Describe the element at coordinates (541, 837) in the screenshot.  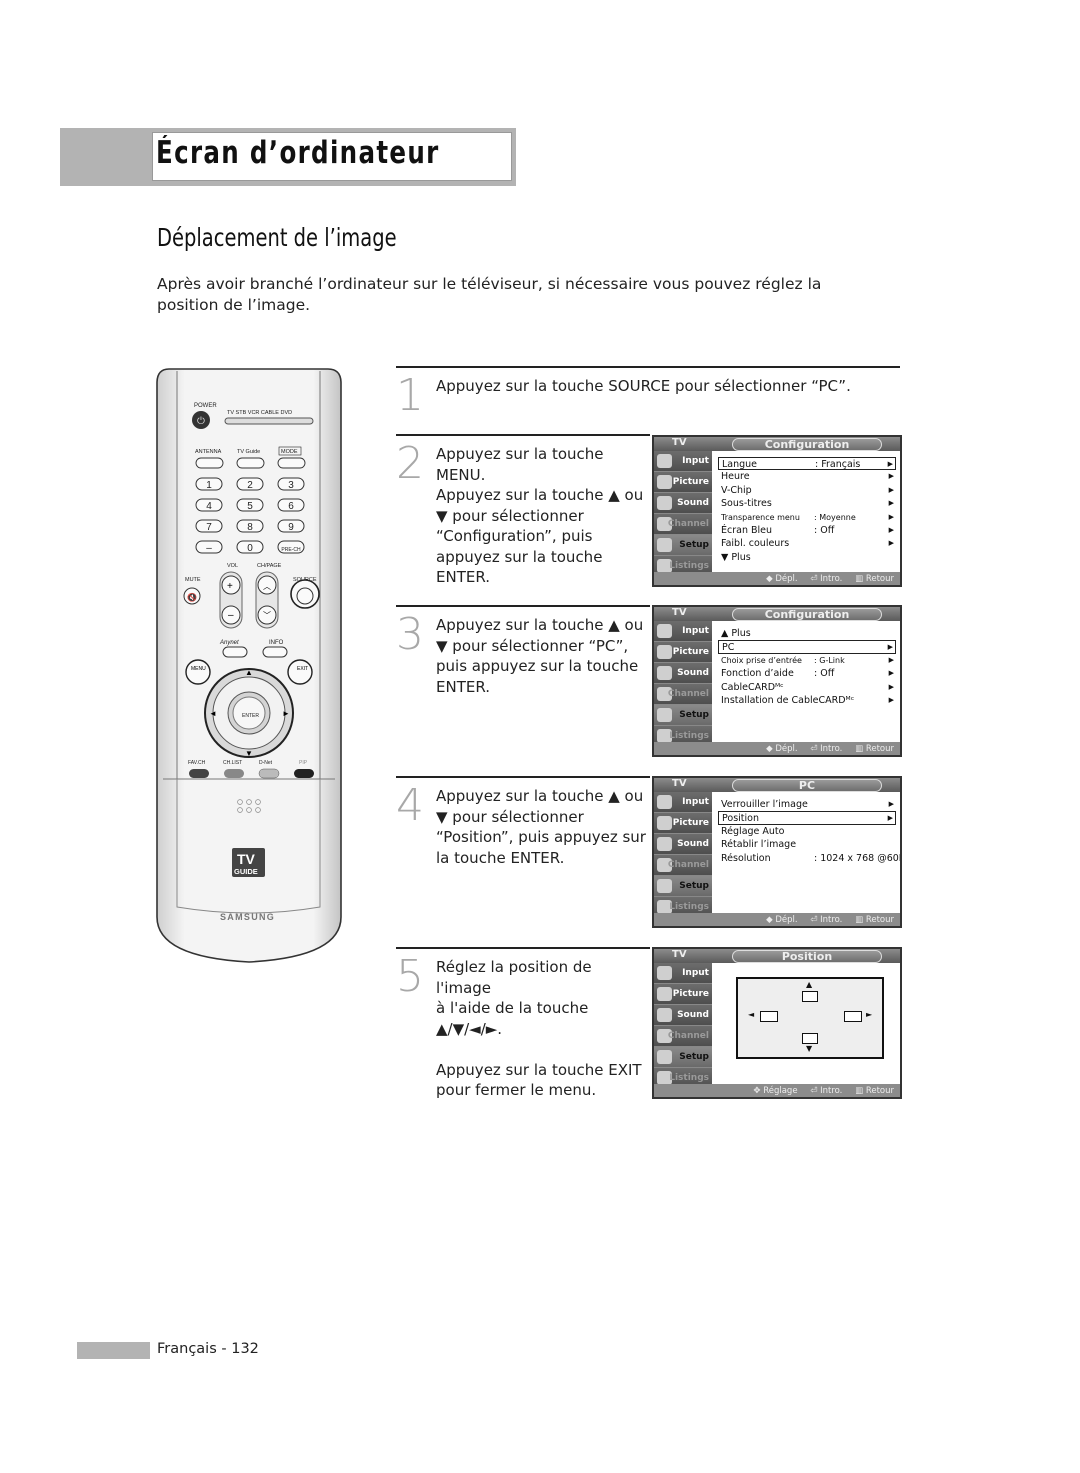
I see `step-line: “Position”, puis appuyez sur` at that location.